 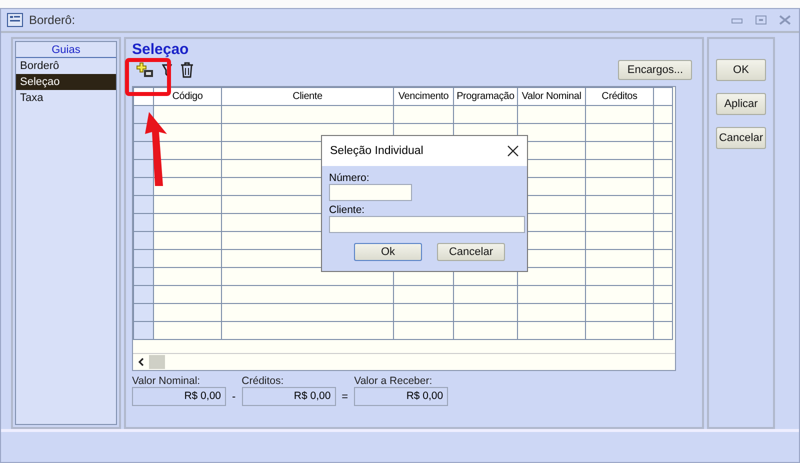 What do you see at coordinates (141, 362) in the screenshot?
I see `scroll-left-icon` at bounding box center [141, 362].